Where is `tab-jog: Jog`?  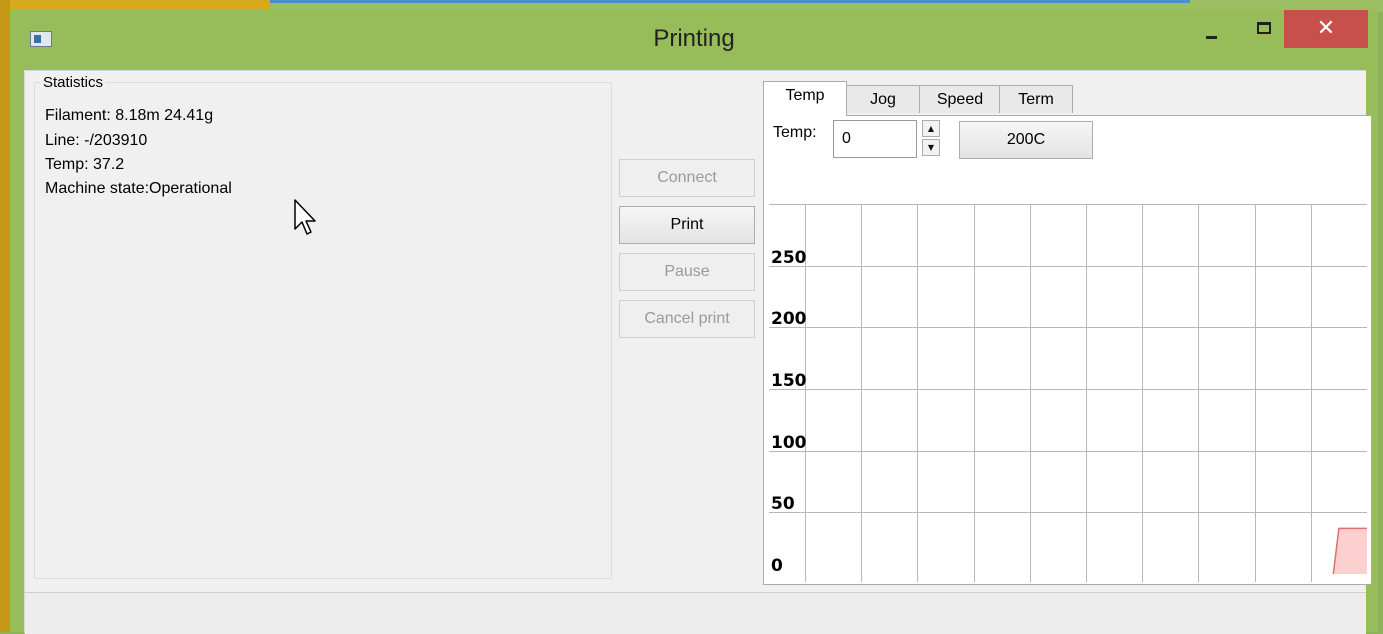
tab-jog: Jog is located at coordinates (883, 99).